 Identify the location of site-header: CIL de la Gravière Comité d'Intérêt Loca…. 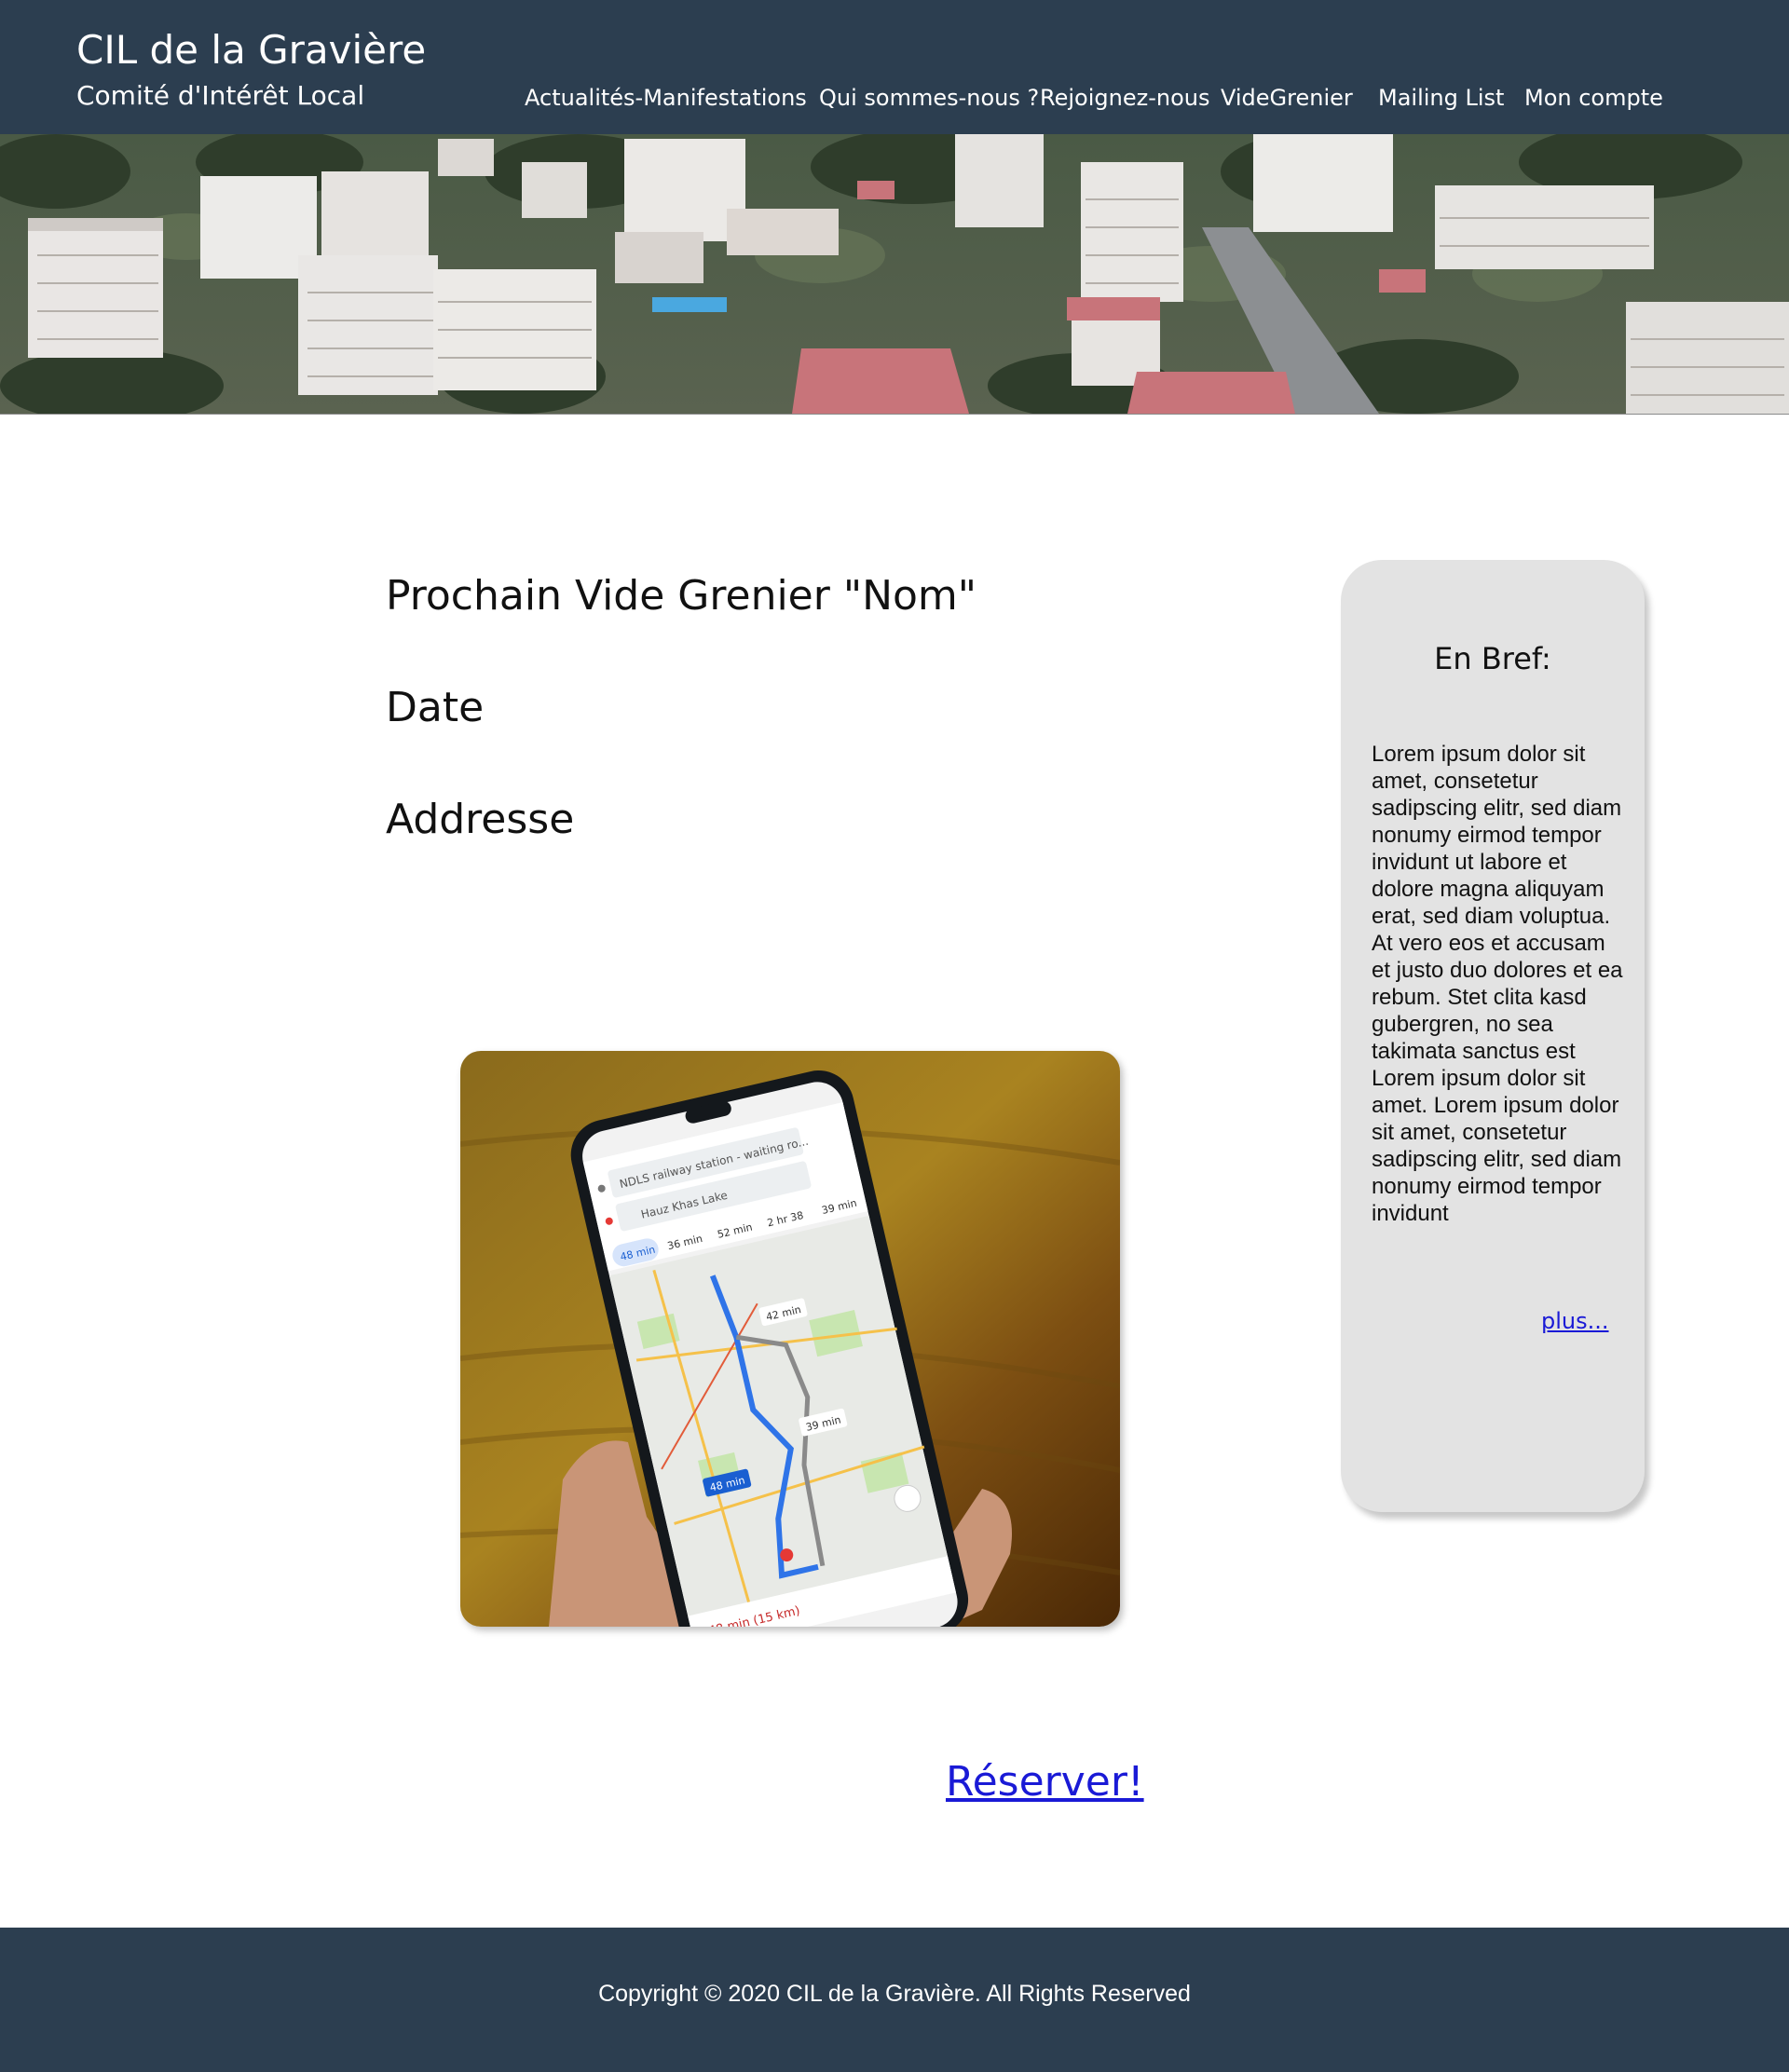
(894, 67).